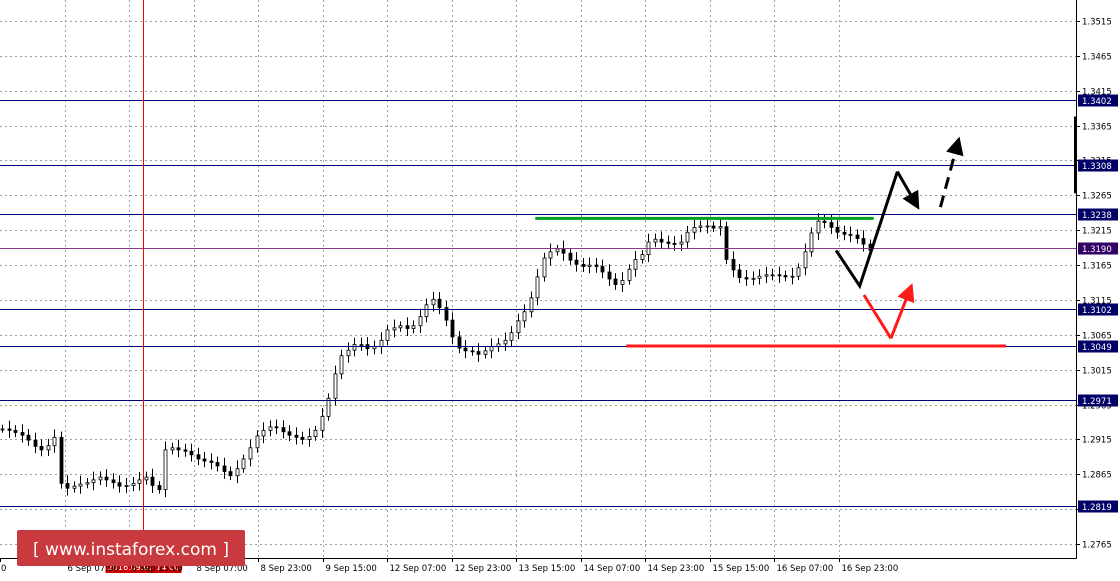 The width and height of the screenshot is (1120, 581). I want to click on price-label: 1.3049, so click(1097, 348).